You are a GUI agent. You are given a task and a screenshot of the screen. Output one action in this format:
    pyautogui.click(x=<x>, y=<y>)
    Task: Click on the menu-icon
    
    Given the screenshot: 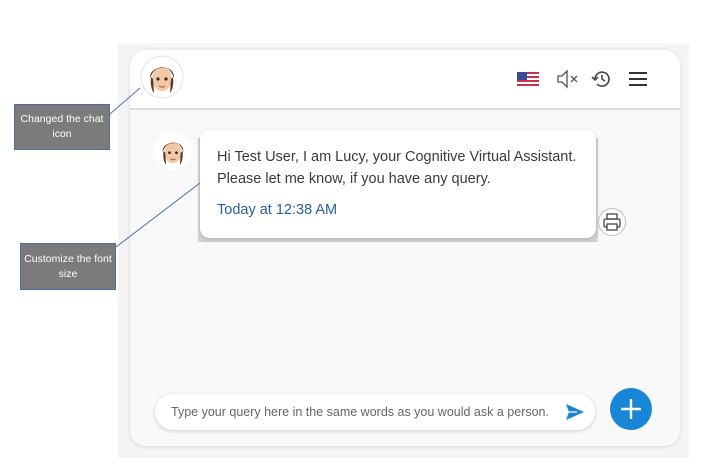 What is the action you would take?
    pyautogui.click(x=638, y=79)
    